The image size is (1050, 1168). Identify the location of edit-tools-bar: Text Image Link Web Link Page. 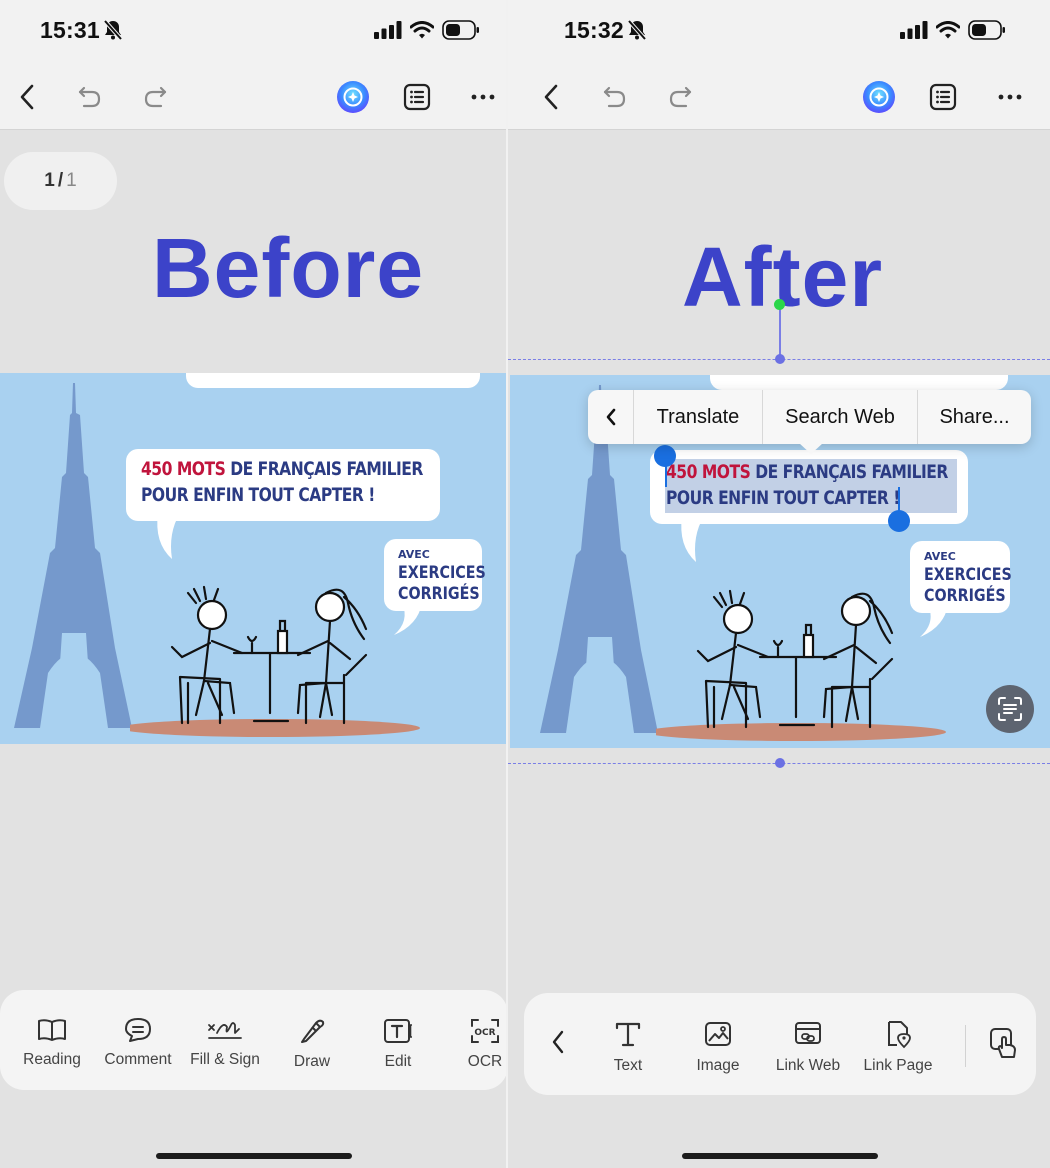
(780, 1044).